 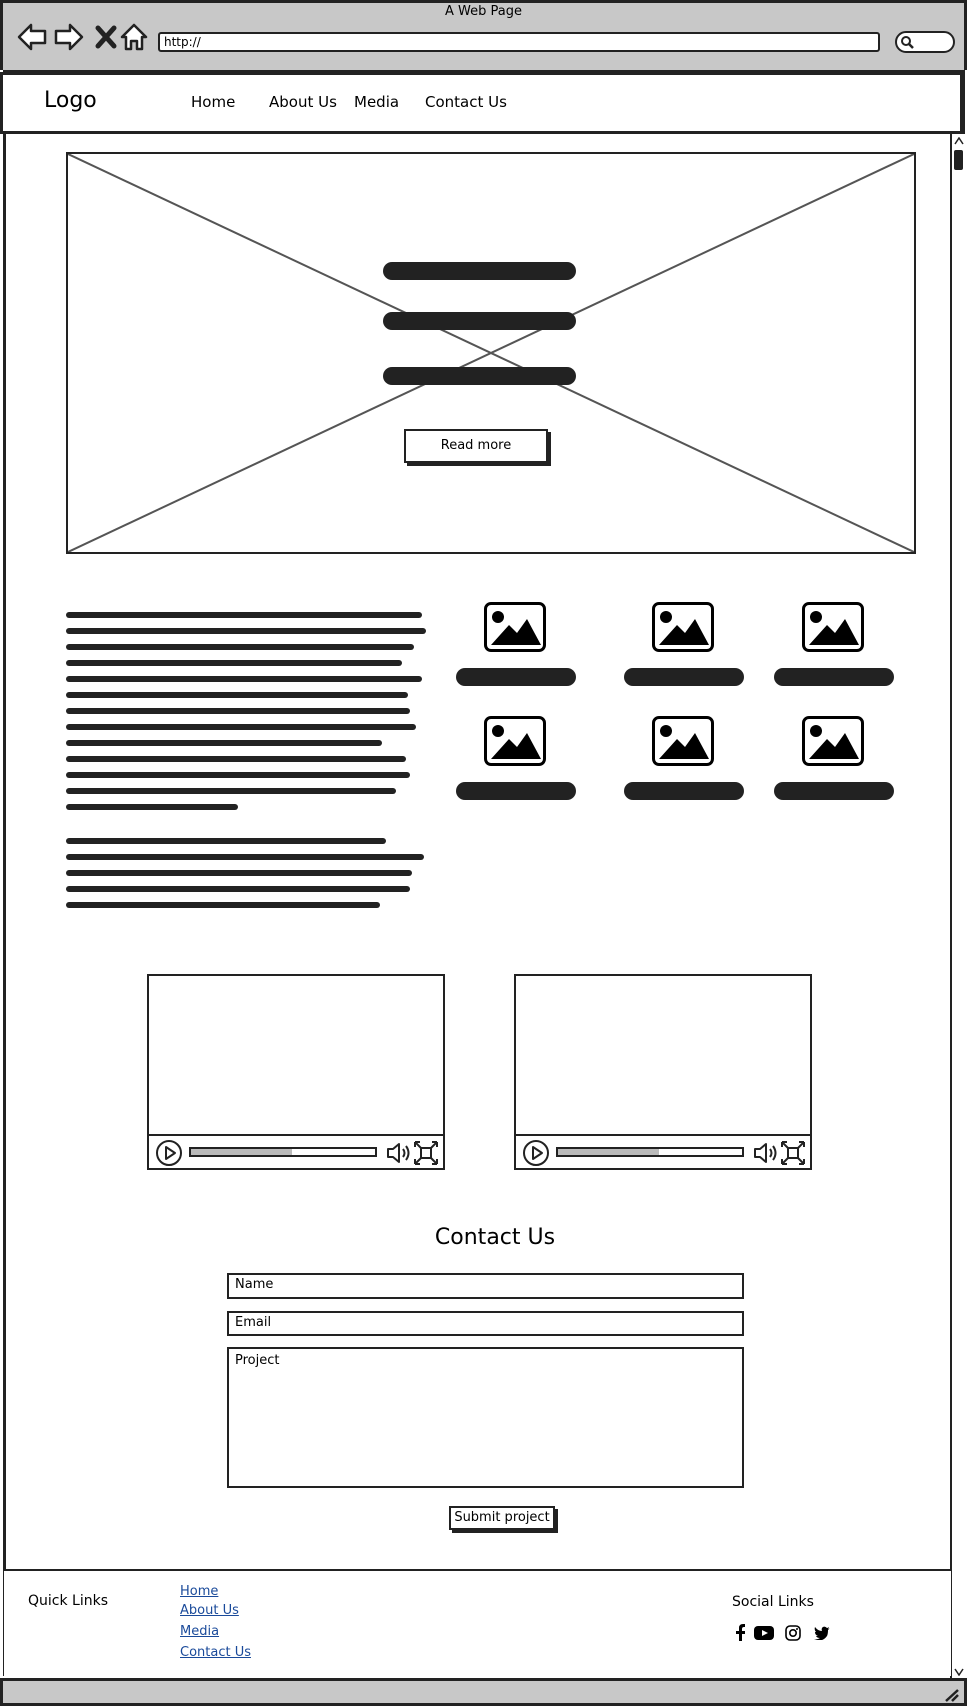 What do you see at coordinates (958, 160) in the screenshot?
I see `scrollbar-thumb` at bounding box center [958, 160].